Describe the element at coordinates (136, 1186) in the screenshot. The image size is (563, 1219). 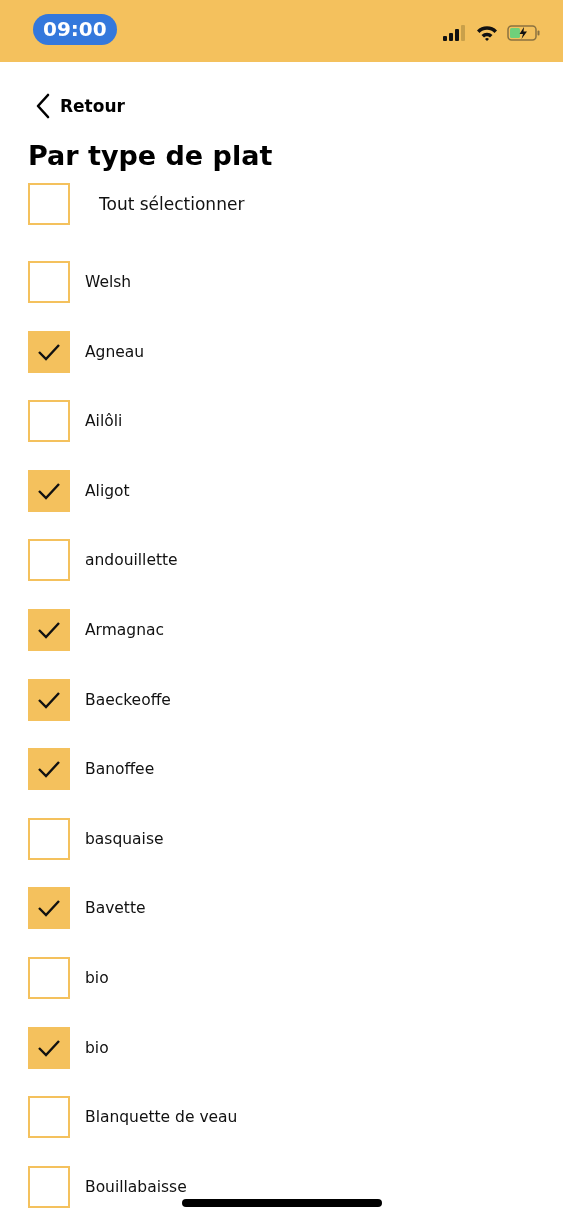
I see `dish-type-label: Bouillabaisse` at that location.